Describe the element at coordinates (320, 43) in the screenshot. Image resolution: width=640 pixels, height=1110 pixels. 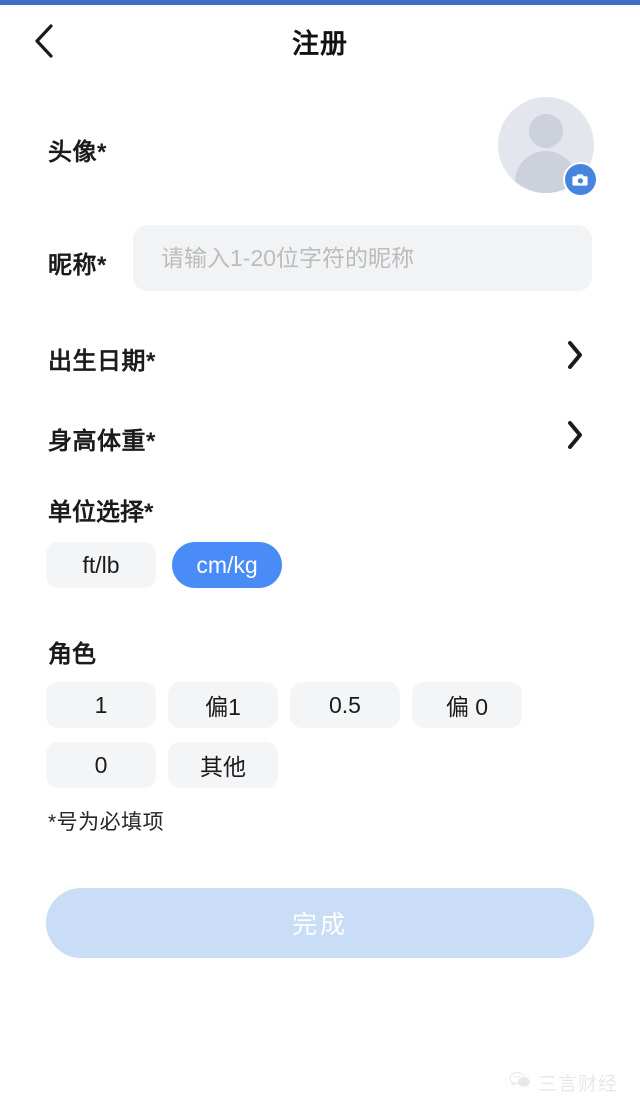
I see `page-title: 注册` at that location.